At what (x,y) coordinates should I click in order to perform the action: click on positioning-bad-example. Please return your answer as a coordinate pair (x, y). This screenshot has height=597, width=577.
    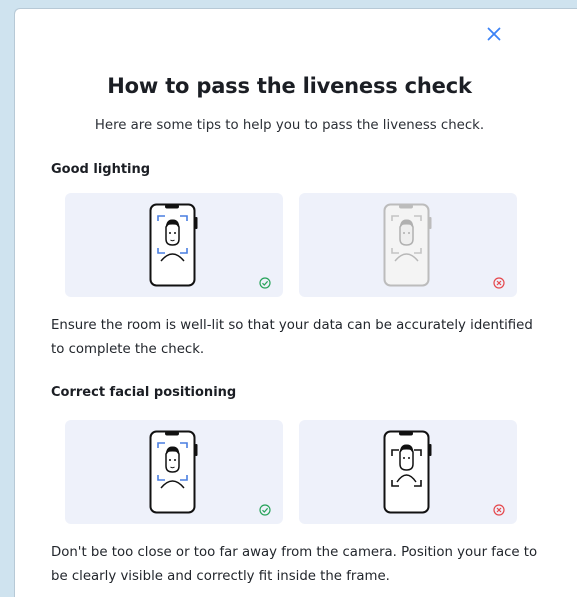
    Looking at the image, I should click on (408, 472).